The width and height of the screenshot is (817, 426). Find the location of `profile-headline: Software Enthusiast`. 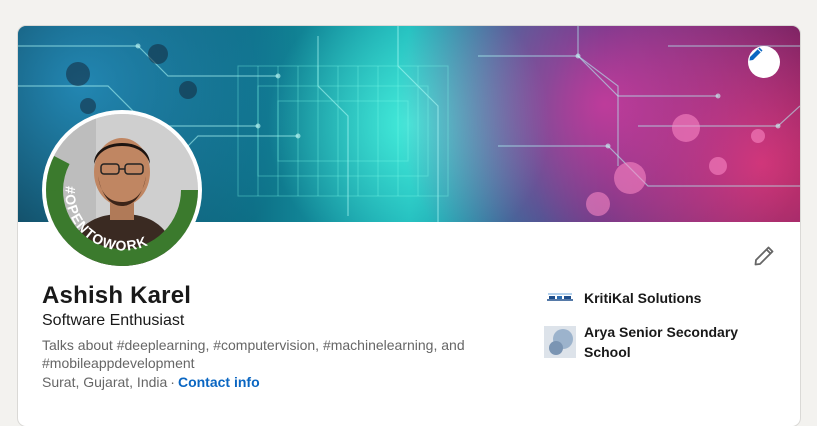

profile-headline: Software Enthusiast is located at coordinates (113, 320).